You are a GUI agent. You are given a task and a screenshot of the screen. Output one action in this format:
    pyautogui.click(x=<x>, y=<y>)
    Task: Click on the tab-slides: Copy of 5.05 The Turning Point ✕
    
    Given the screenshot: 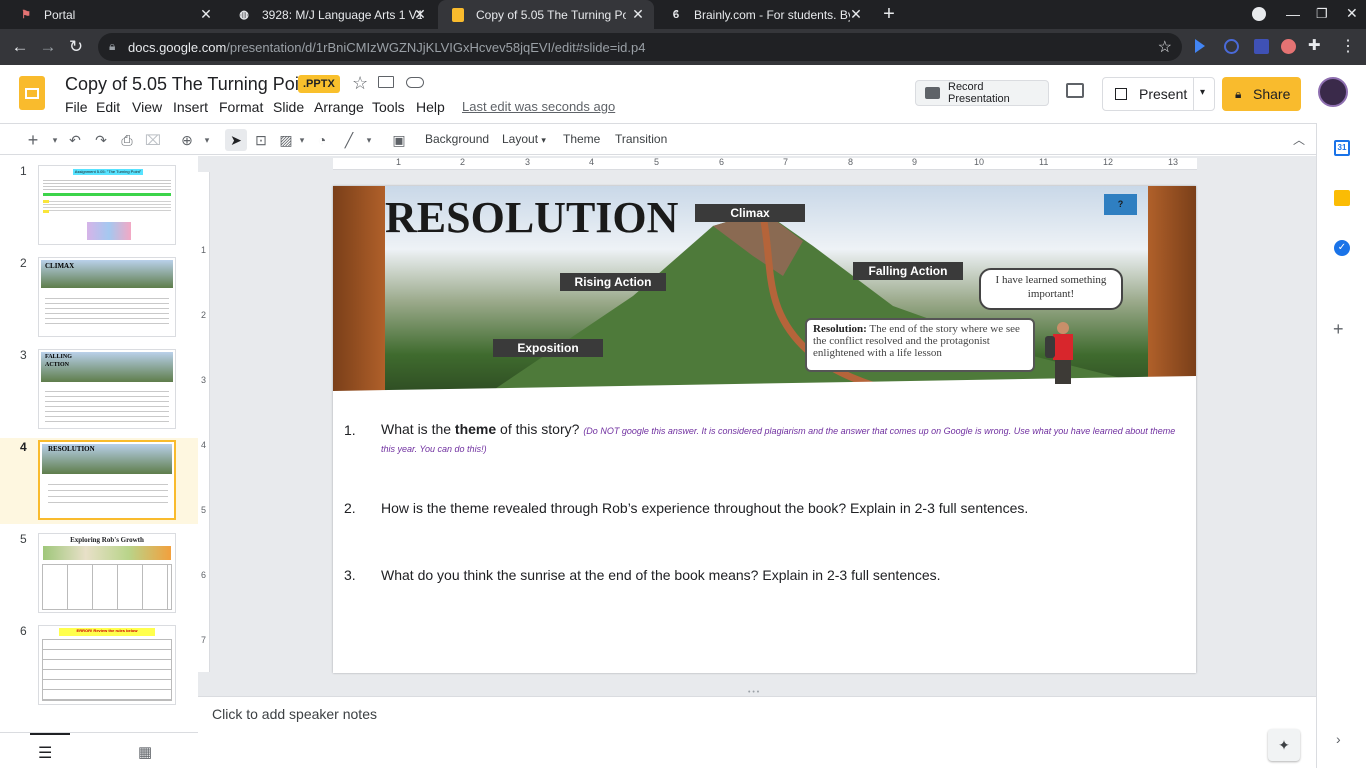 What is the action you would take?
    pyautogui.click(x=546, y=14)
    